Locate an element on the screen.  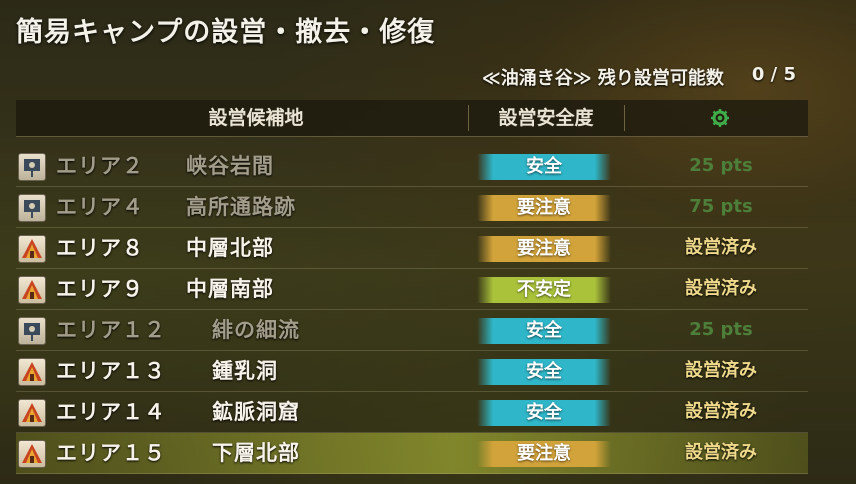
table-row: エリア９ 中層南部 不安定 設営済み is located at coordinates (412, 289).